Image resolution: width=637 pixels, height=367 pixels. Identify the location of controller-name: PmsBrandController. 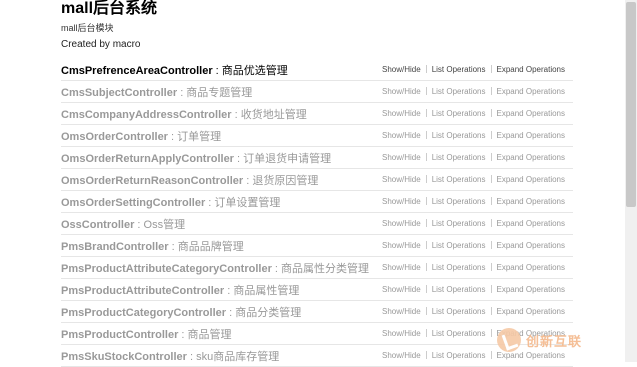
(115, 247).